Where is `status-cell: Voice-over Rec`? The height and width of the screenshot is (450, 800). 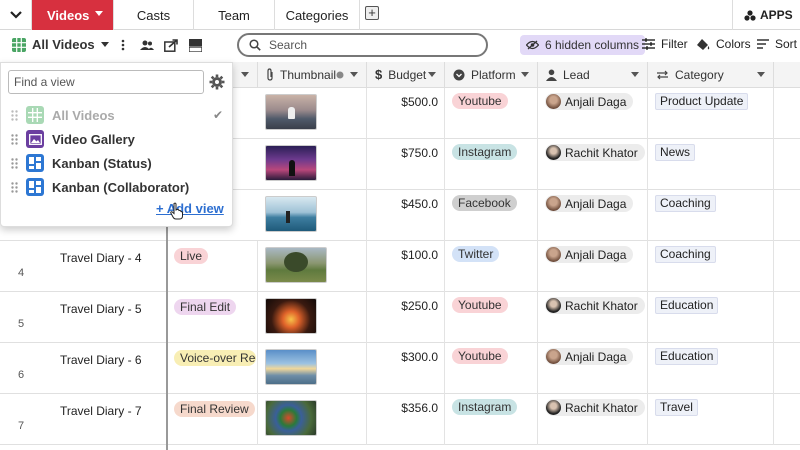
status-cell: Voice-over Rec is located at coordinates (213, 368).